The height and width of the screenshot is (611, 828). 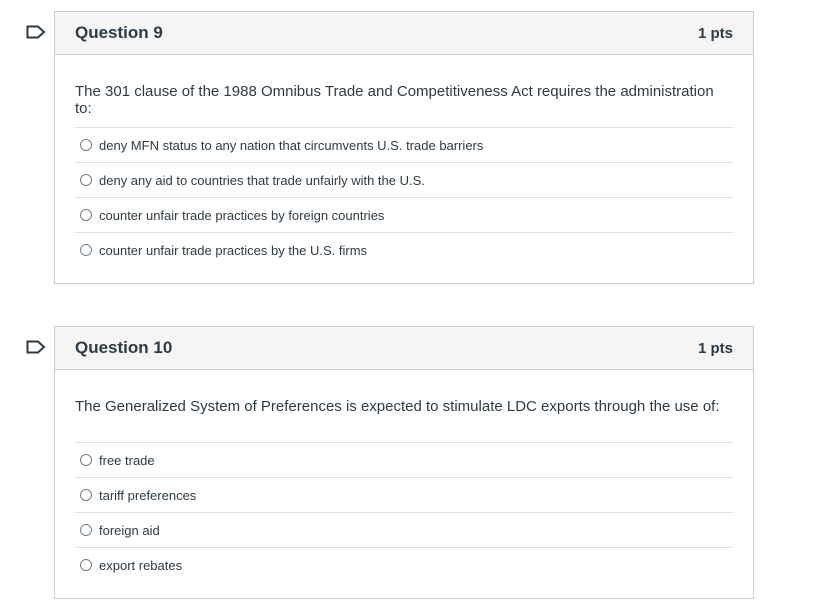 I want to click on answer-label: tariff preferences, so click(x=148, y=495).